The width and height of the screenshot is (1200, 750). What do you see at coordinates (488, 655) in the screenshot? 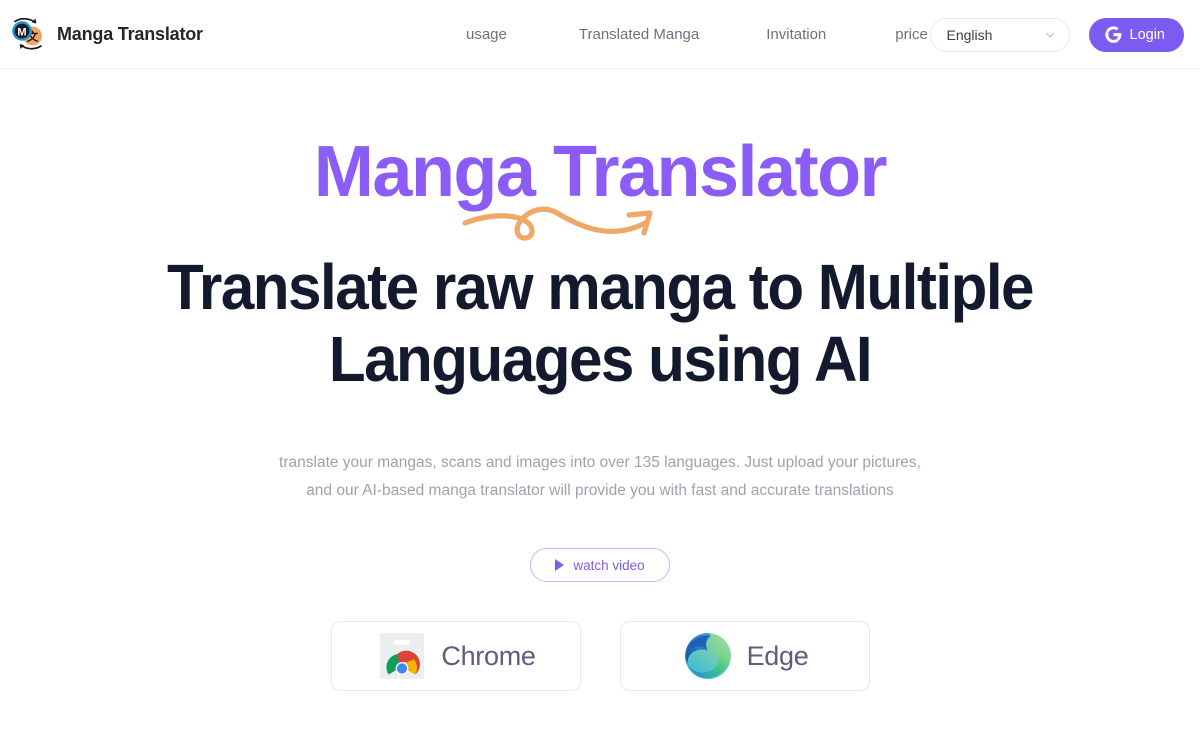
I see `chrome-extension-label: Chrome` at bounding box center [488, 655].